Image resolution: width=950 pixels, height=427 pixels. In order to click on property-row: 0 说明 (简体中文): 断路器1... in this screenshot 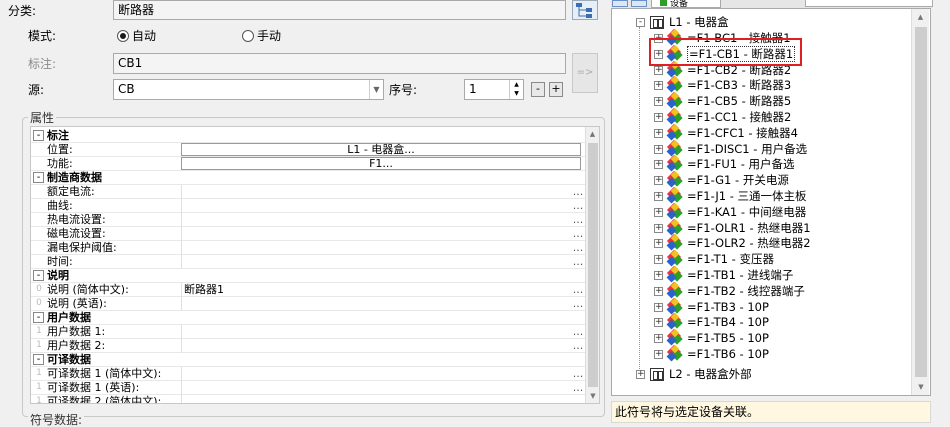, I will do `click(308, 290)`.